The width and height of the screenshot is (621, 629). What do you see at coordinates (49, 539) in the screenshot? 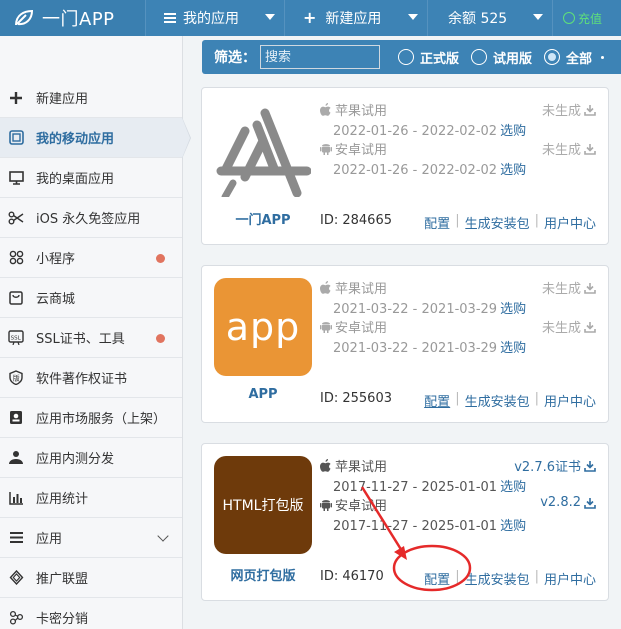
I see `sidebar-item-label: 应用` at bounding box center [49, 539].